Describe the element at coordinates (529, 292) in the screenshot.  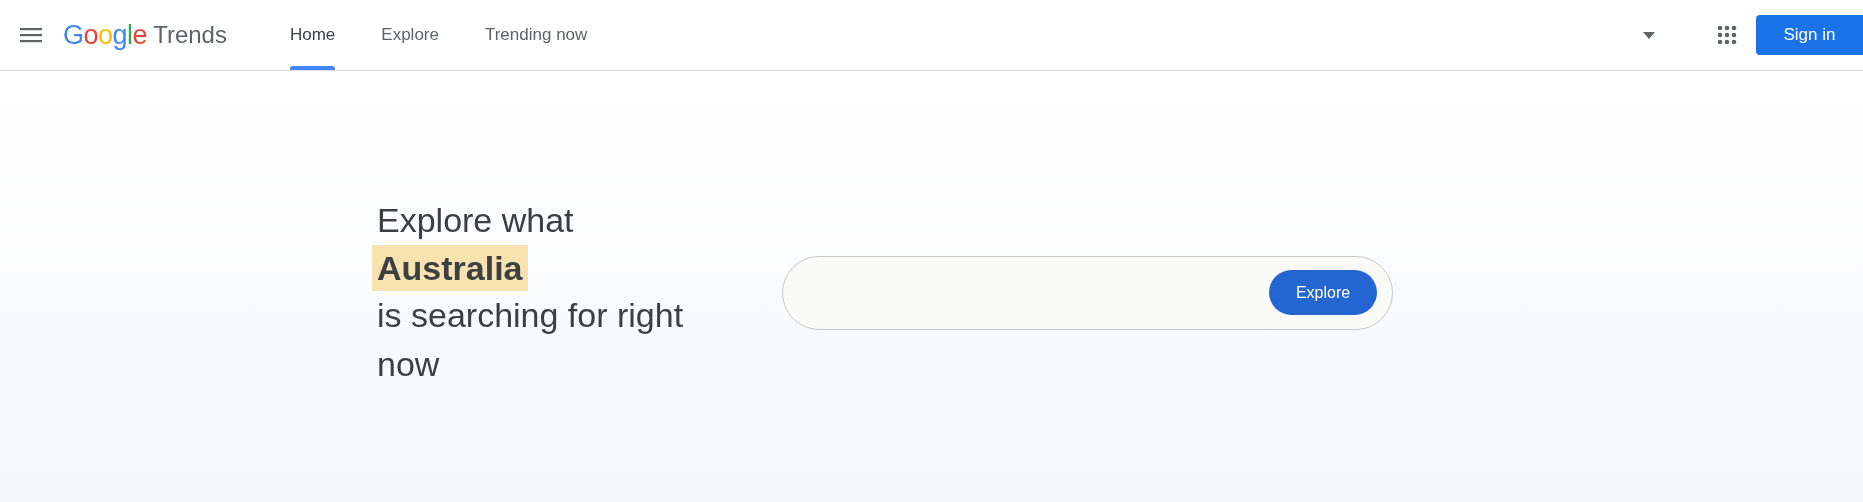
I see `hero-heading: Explore what Australia is searching for right now` at that location.